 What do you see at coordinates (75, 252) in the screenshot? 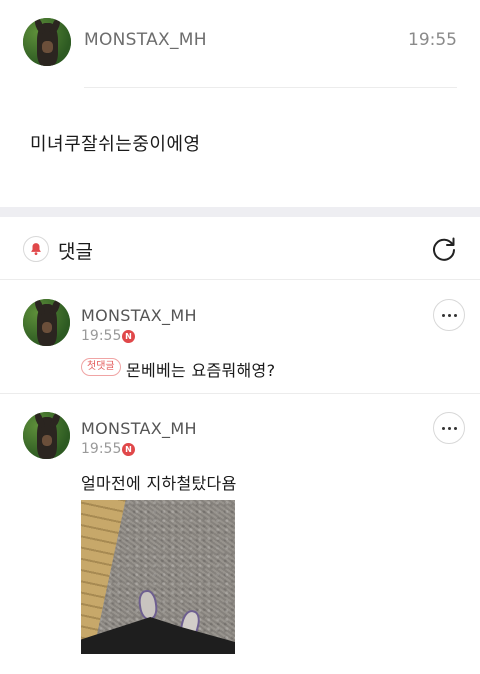
I see `comments-title: 댓글` at bounding box center [75, 252].